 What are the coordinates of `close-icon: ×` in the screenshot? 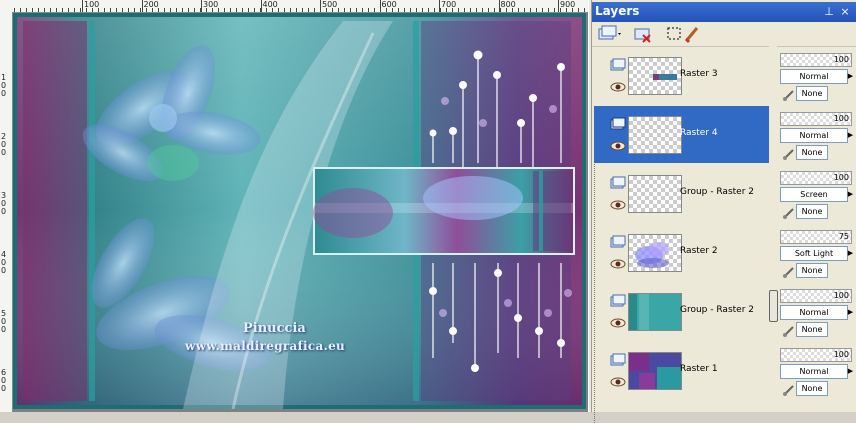 It's located at (845, 12).